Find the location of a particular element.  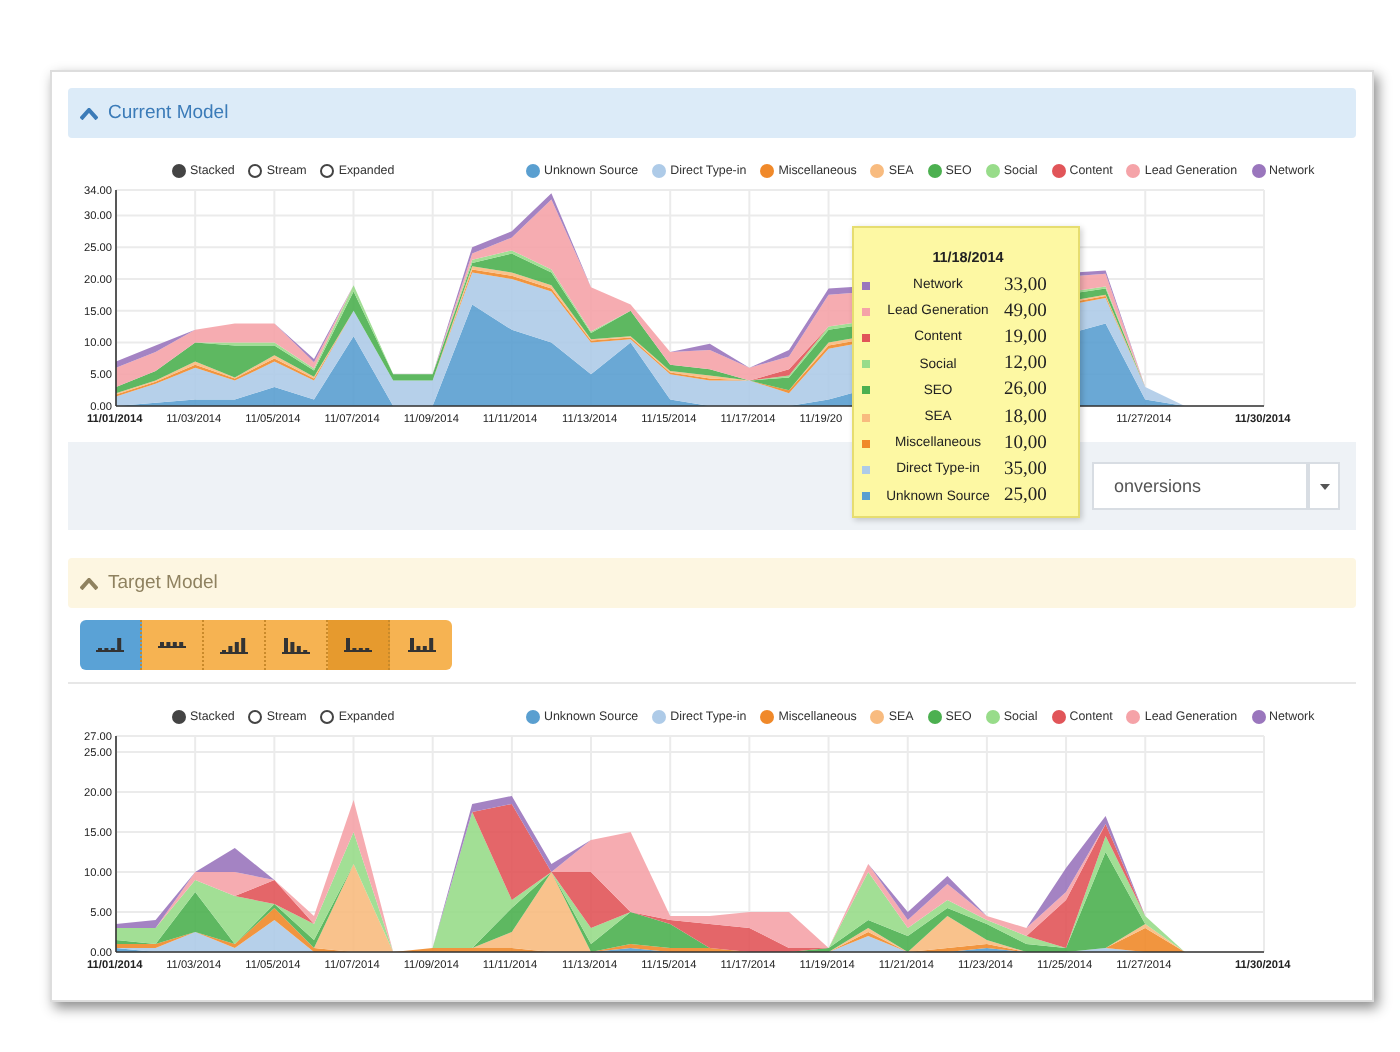

tooltip-value: 33,00 is located at coordinates (1025, 285).